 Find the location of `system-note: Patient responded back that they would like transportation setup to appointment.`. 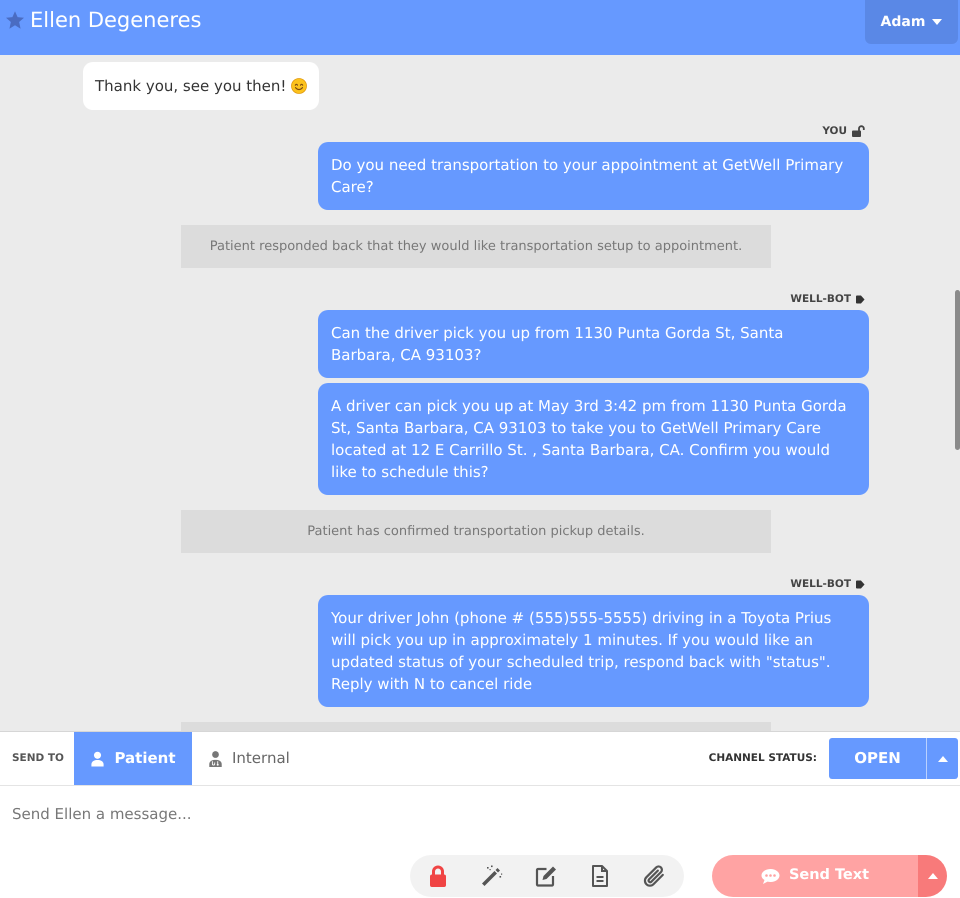

system-note: Patient responded back that they would like transportation setup to appointment. is located at coordinates (476, 246).